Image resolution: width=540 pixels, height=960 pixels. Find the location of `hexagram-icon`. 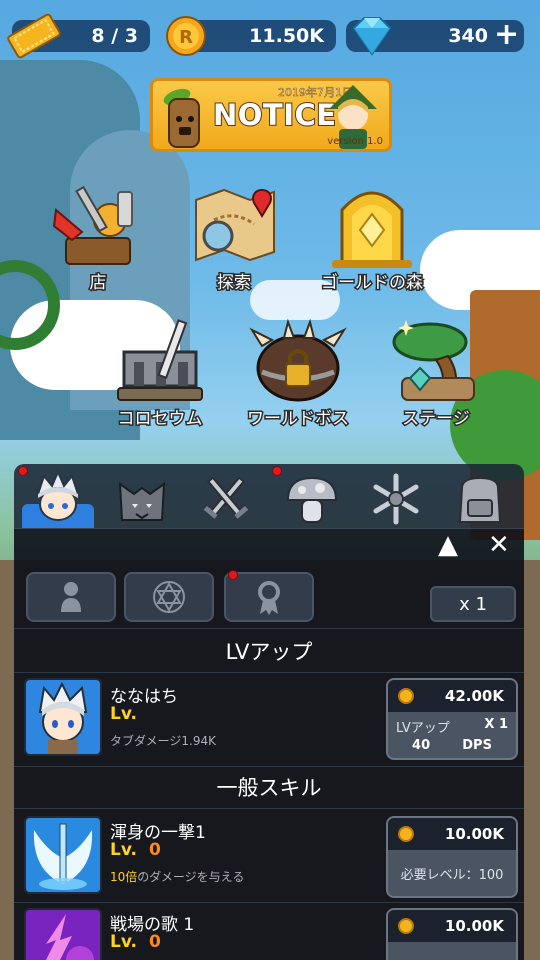

hexagram-icon is located at coordinates (169, 597).